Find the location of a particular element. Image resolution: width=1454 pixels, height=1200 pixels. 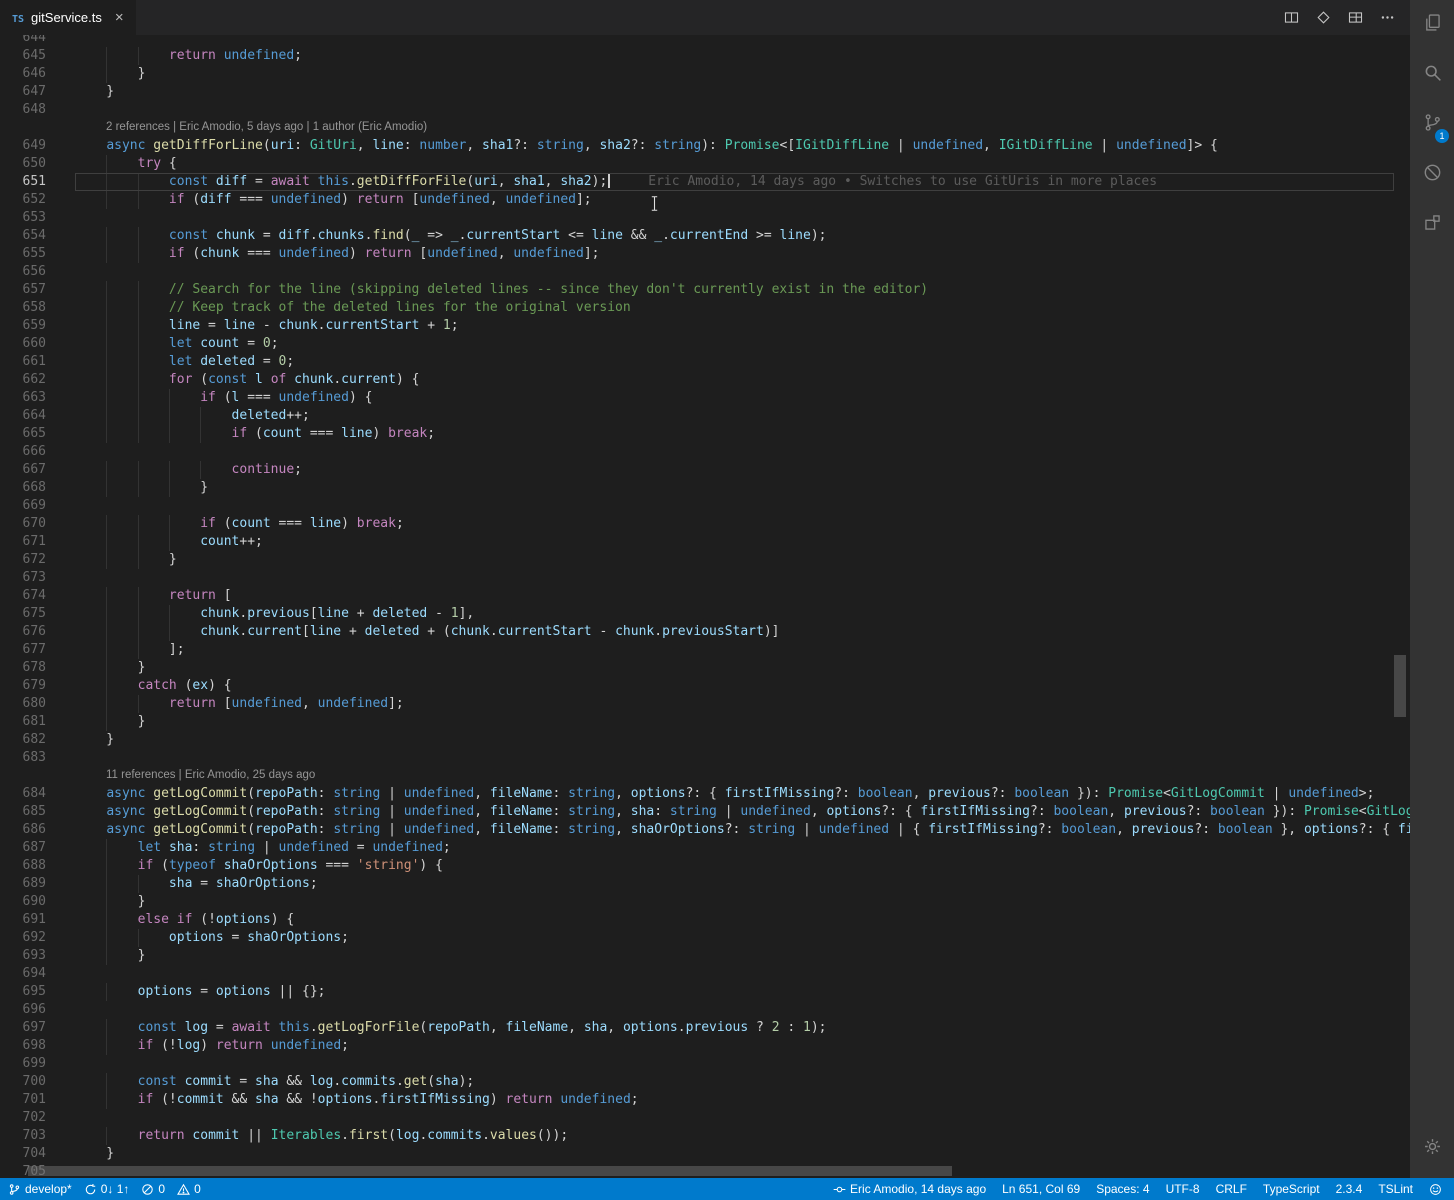

code-line-648: 648 is located at coordinates (705, 110).